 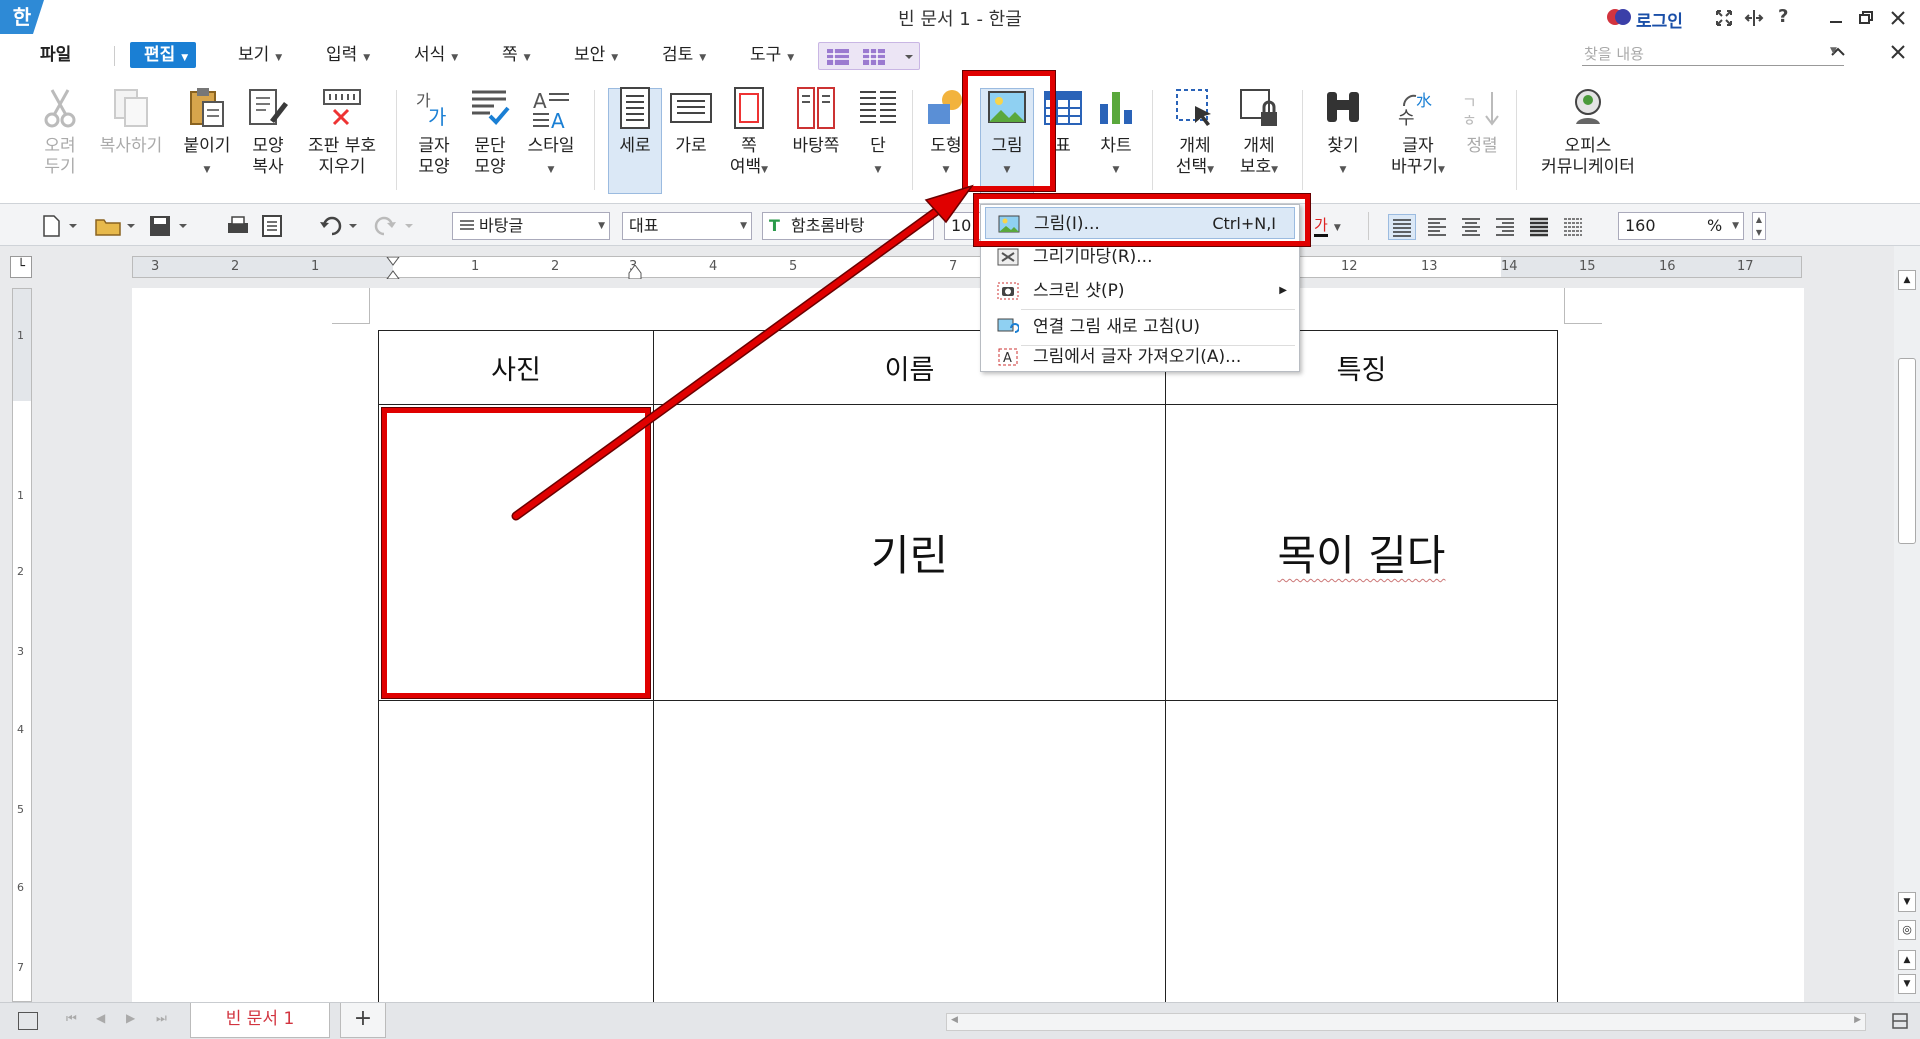 I want to click on annotation-arrow, so click(x=742, y=352).